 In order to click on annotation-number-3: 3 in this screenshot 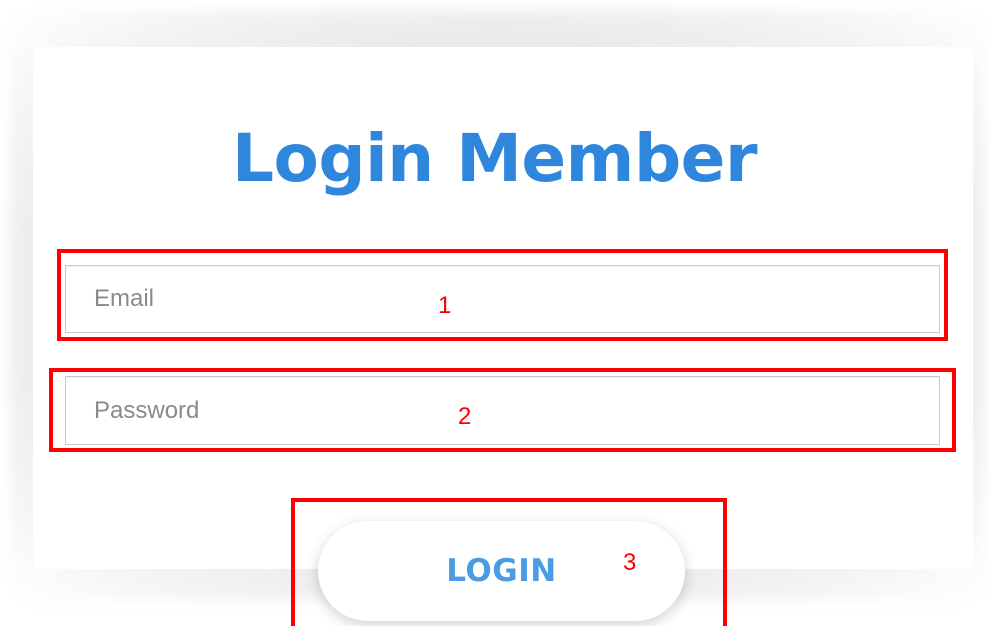, I will do `click(630, 562)`.